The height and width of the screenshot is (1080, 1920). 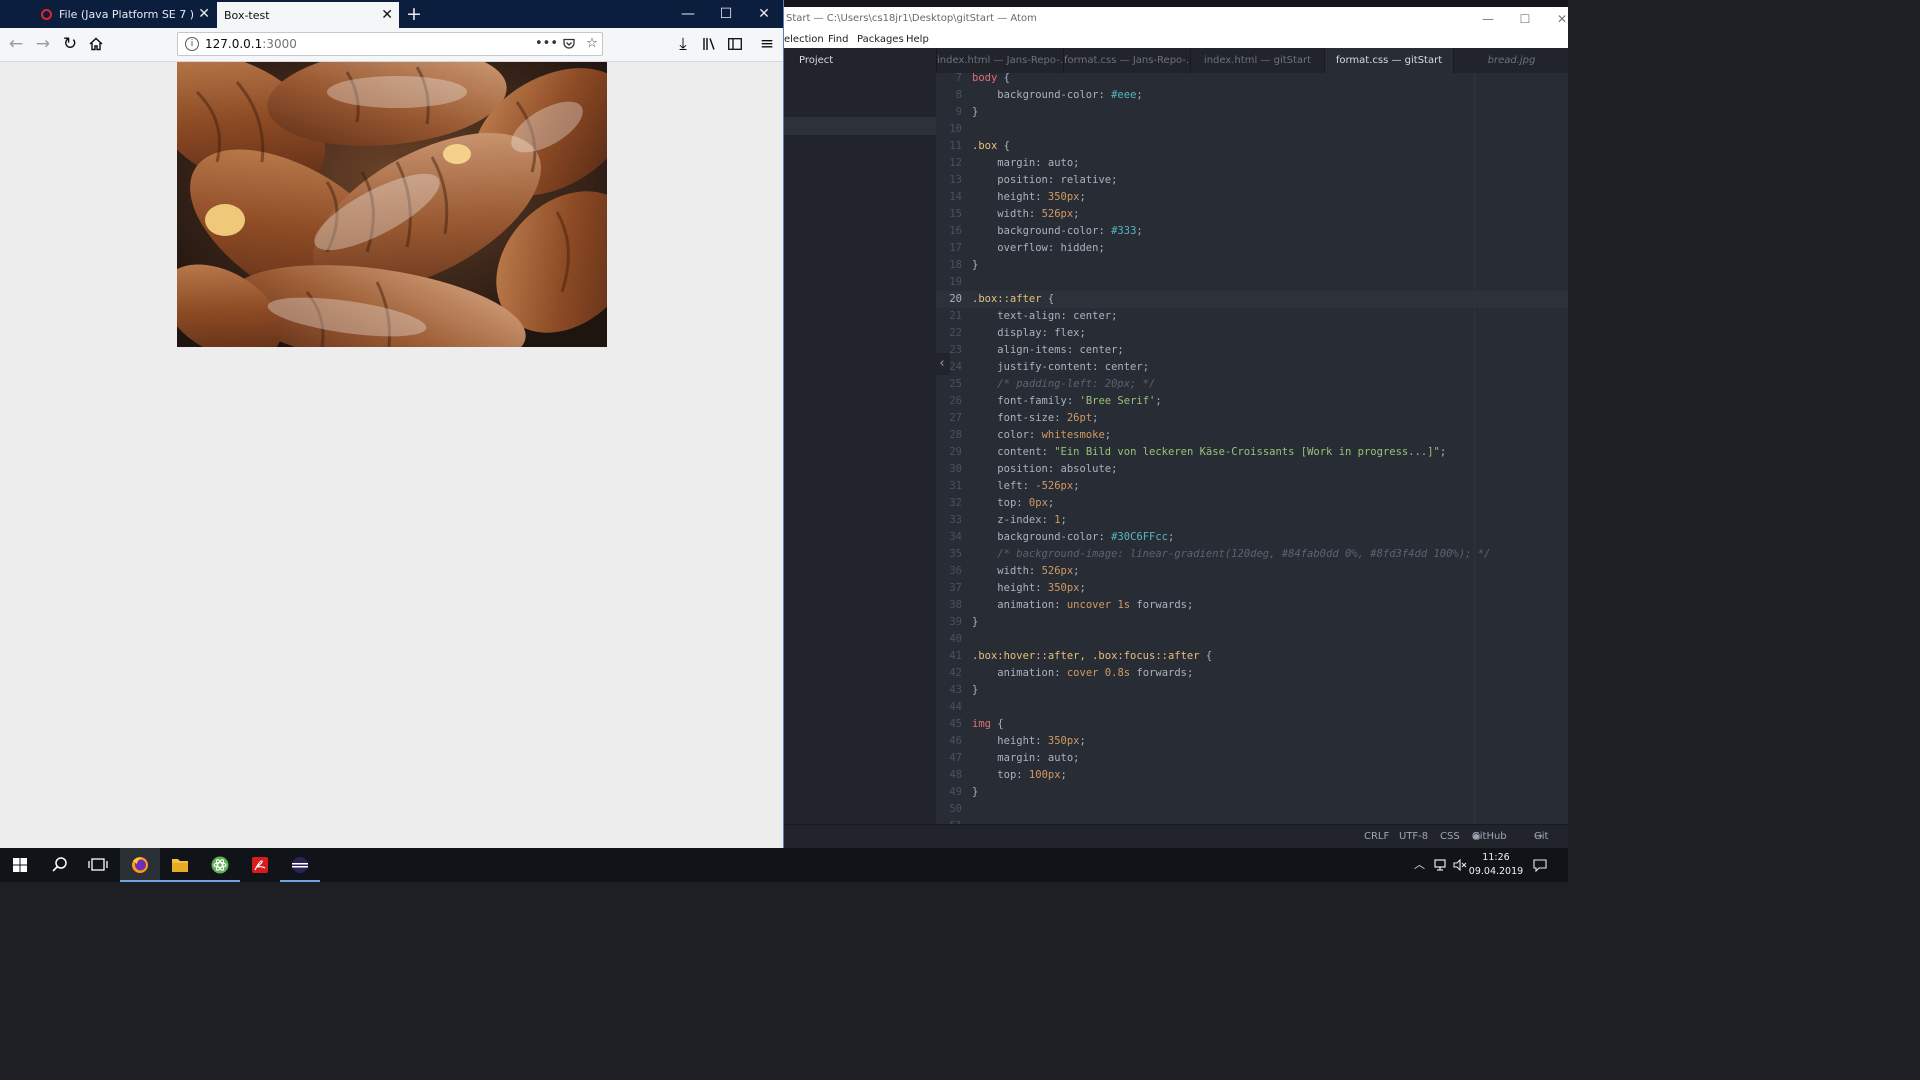 What do you see at coordinates (1252, 163) in the screenshot?
I see `code-line: 12 margin: auto;` at bounding box center [1252, 163].